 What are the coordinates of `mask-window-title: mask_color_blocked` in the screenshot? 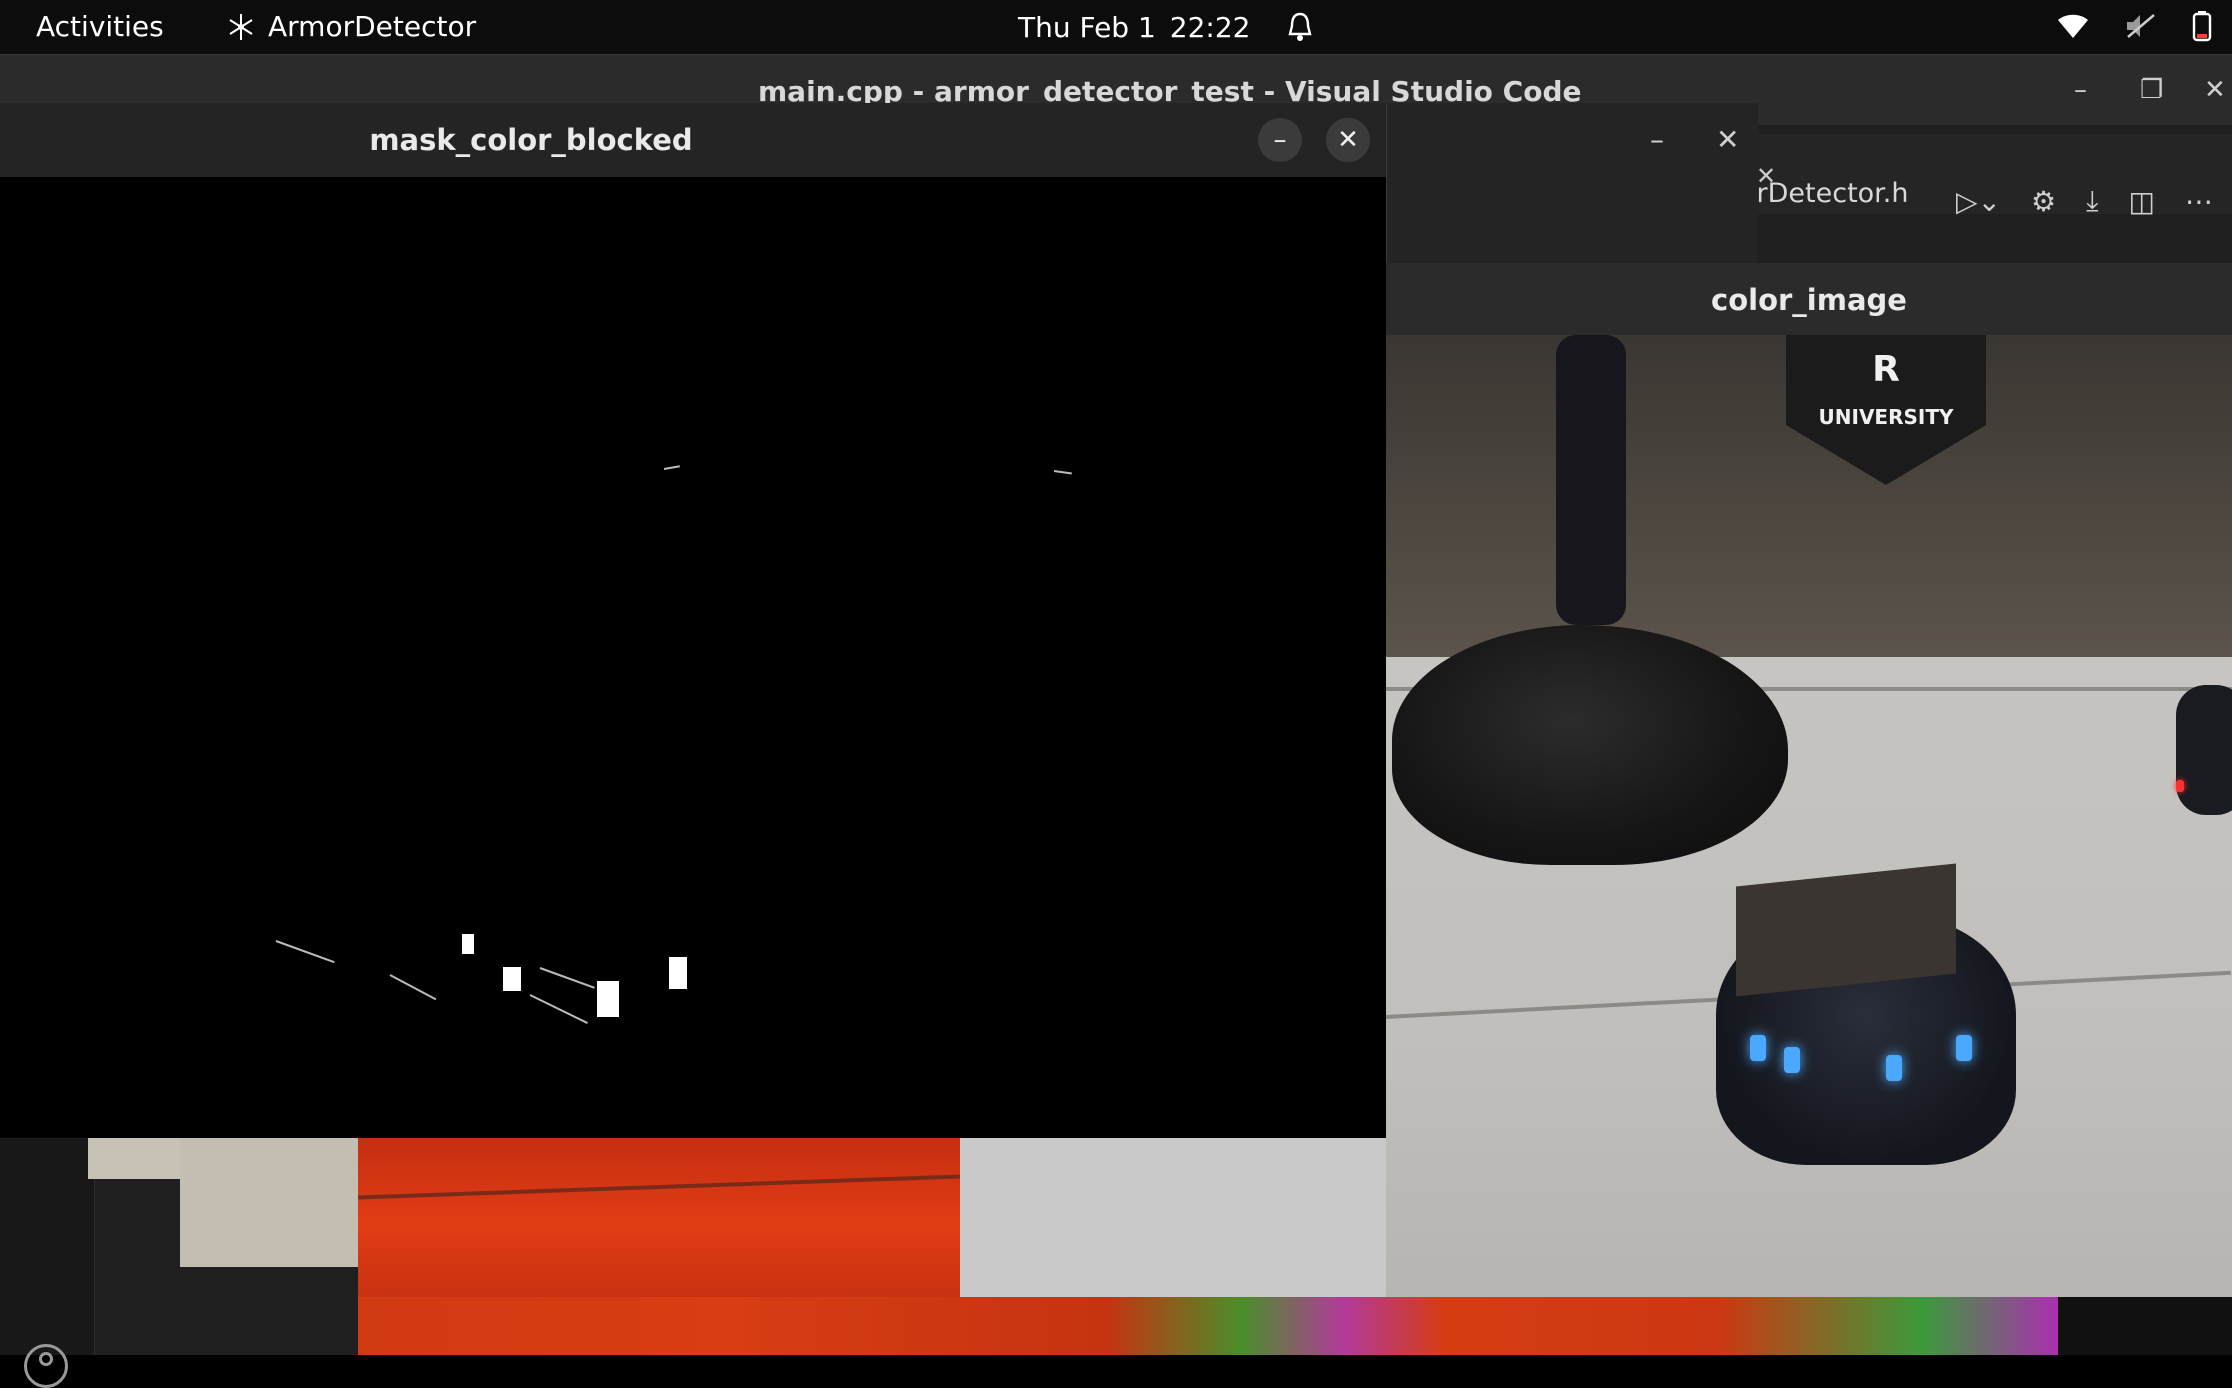 It's located at (531, 140).